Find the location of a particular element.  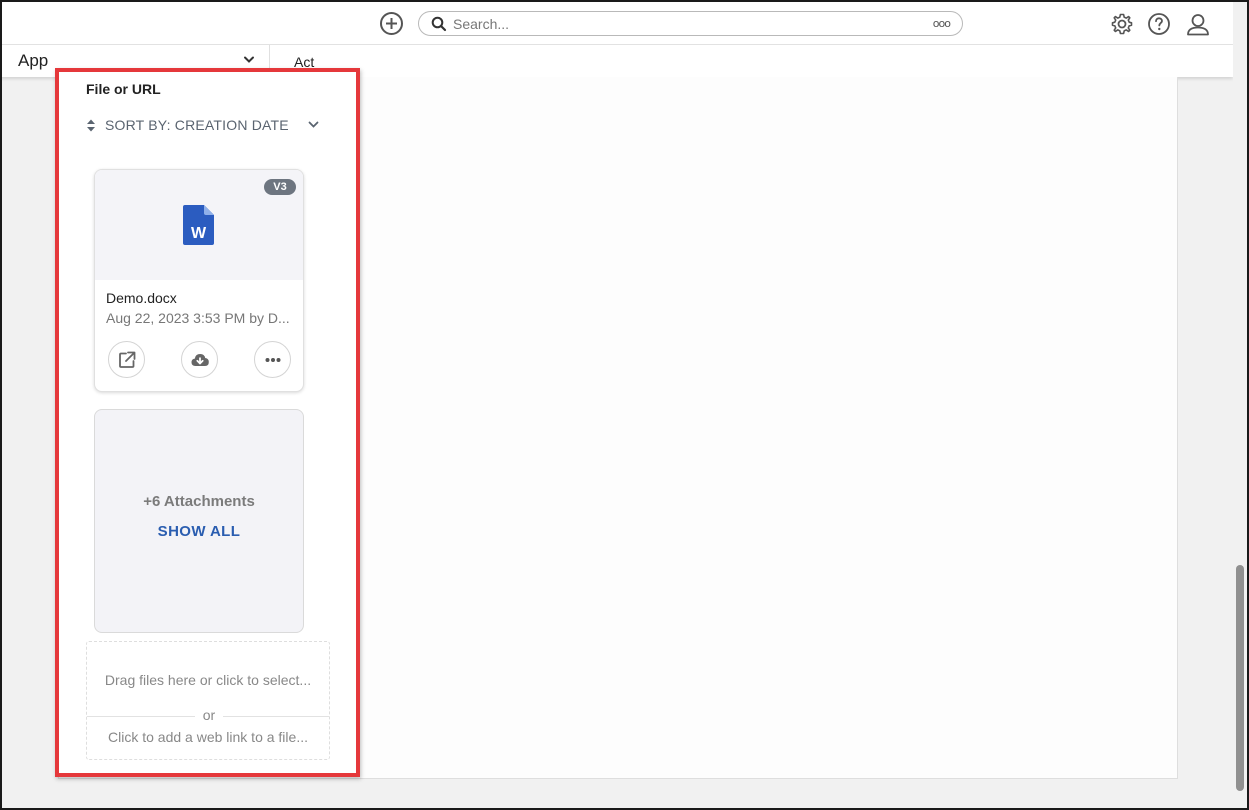

scrollbar-thumb is located at coordinates (1240, 678).